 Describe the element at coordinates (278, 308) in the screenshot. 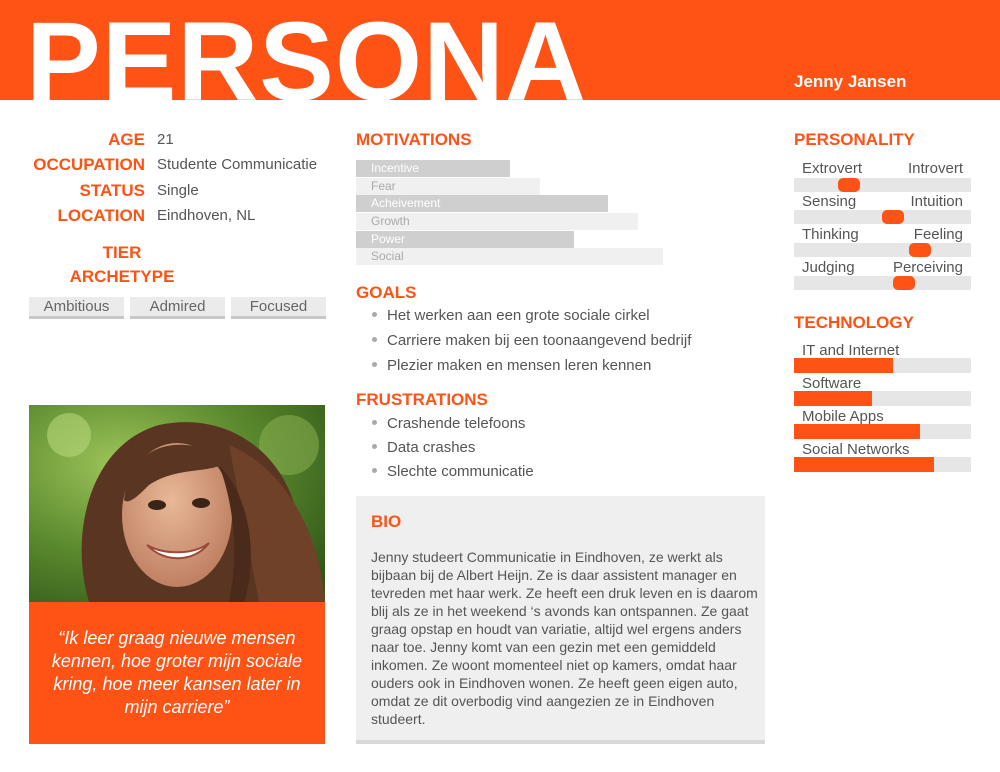

I see `archetype-tag: Focused` at that location.